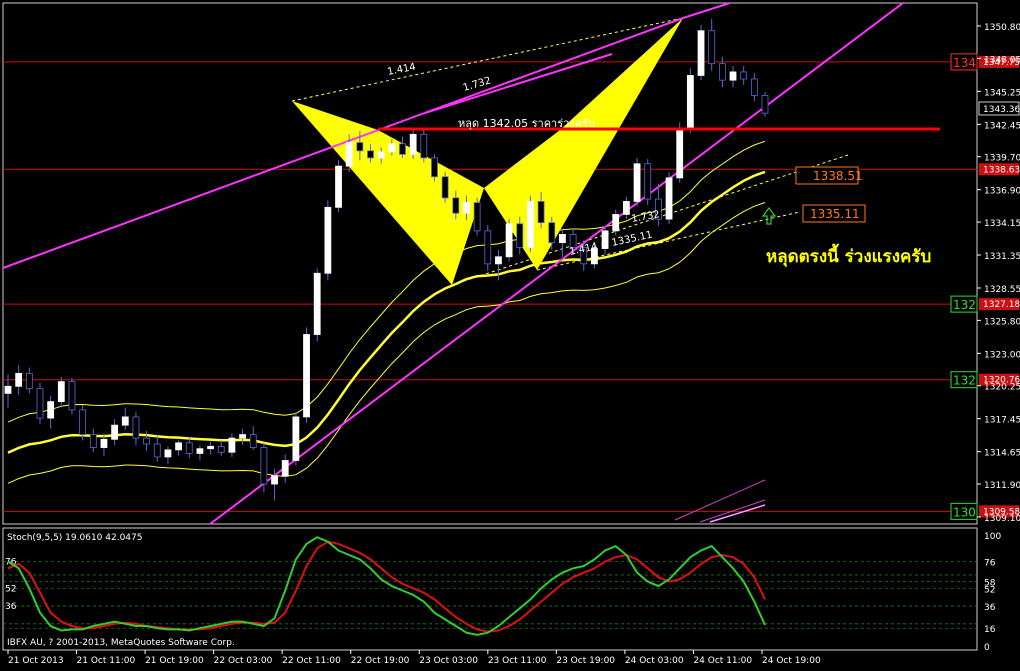 This screenshot has width=1020, height=671. What do you see at coordinates (964, 63) in the screenshot?
I see `level-label: 134` at bounding box center [964, 63].